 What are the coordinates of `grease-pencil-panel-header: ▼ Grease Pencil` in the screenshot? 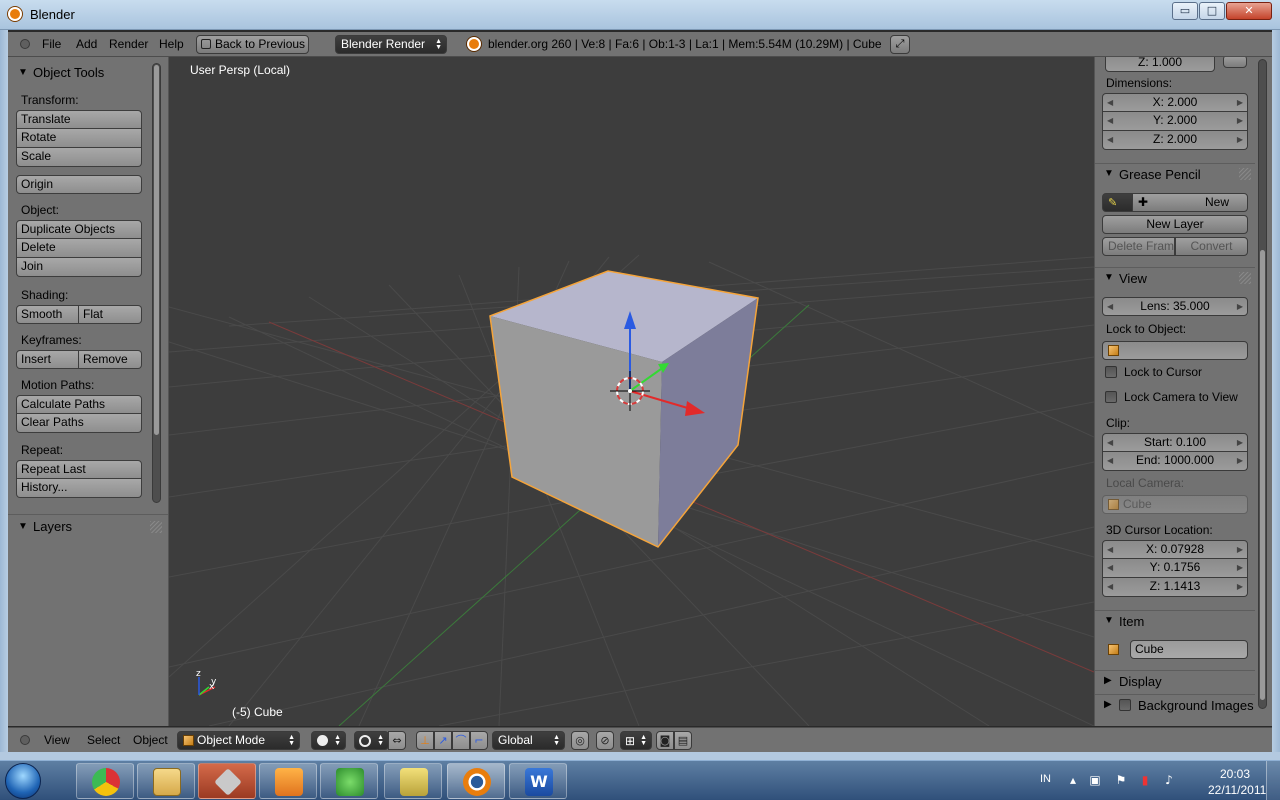 It's located at (1175, 174).